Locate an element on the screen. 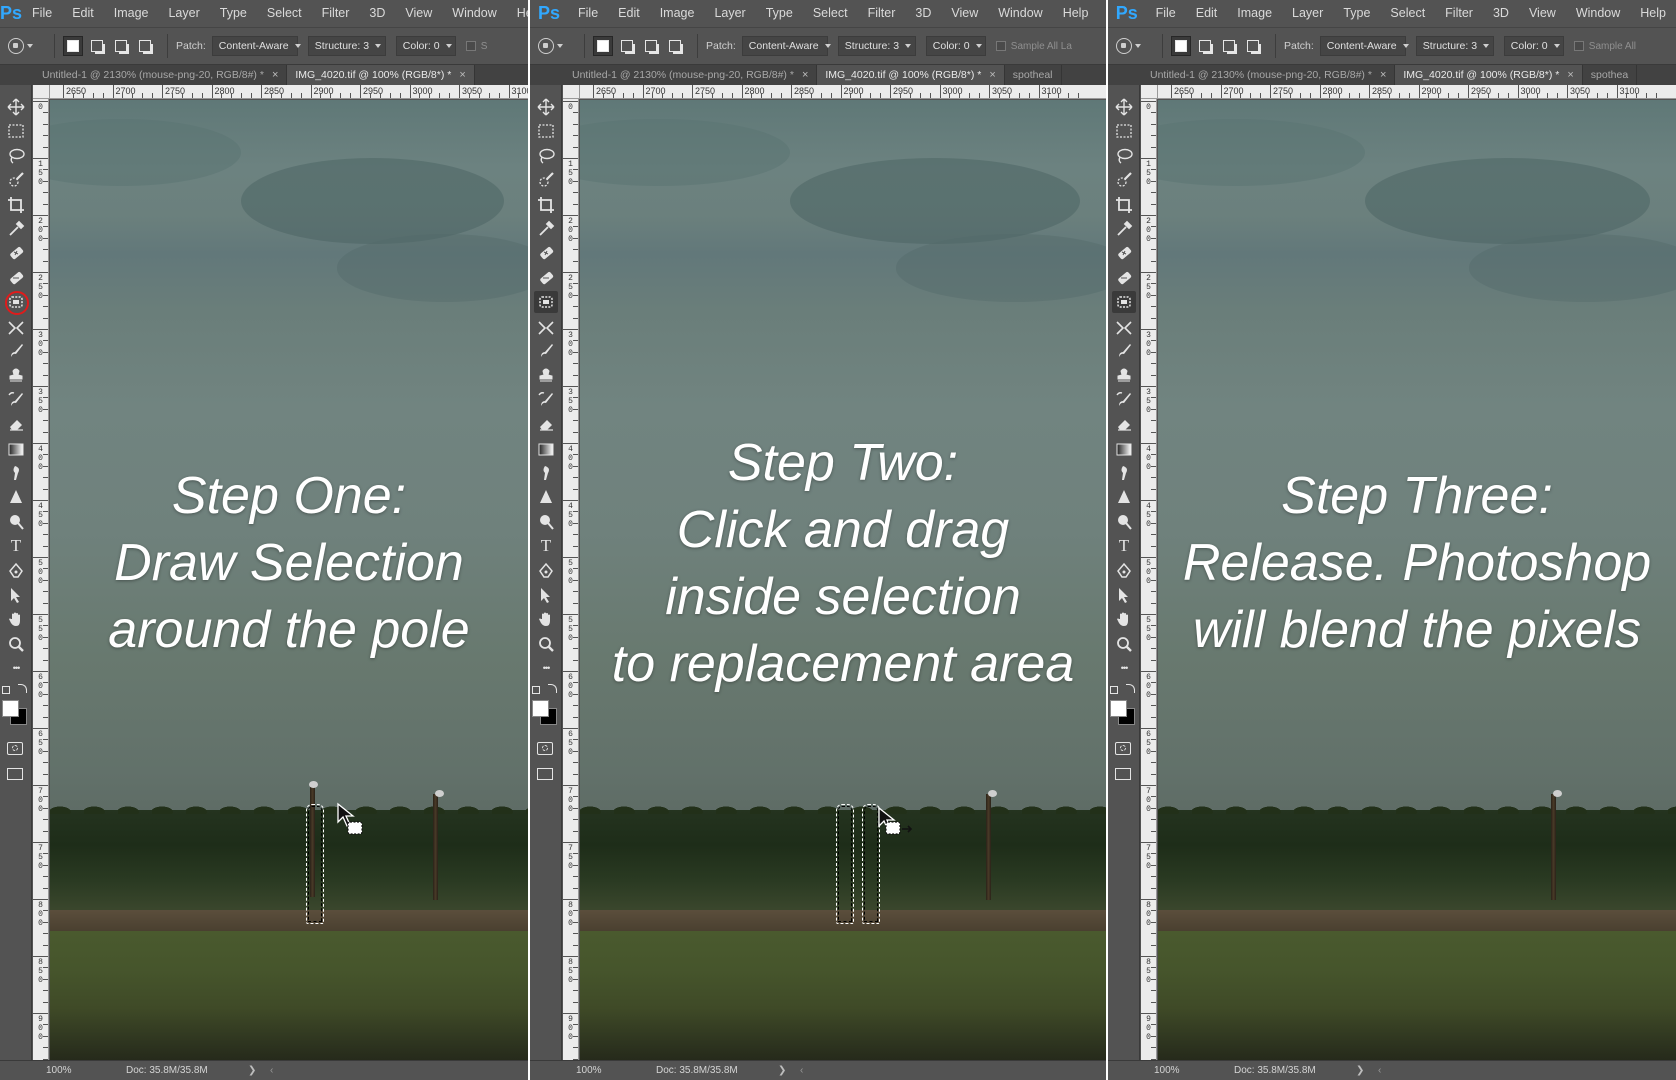 The image size is (1676, 1080). menu-type: Type is located at coordinates (1356, 13).